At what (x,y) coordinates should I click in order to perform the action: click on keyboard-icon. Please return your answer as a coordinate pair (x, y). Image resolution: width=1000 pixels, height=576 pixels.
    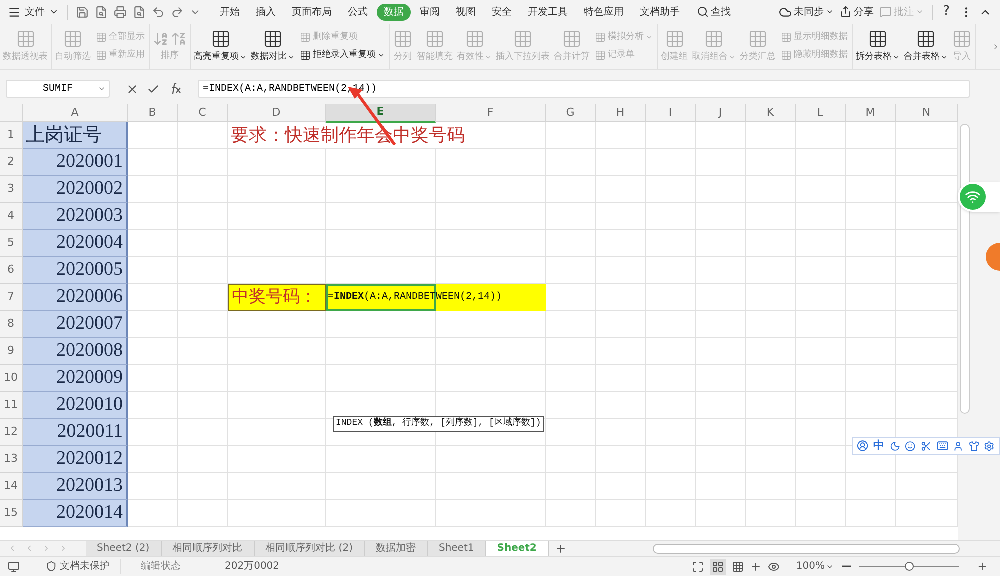
    Looking at the image, I should click on (942, 446).